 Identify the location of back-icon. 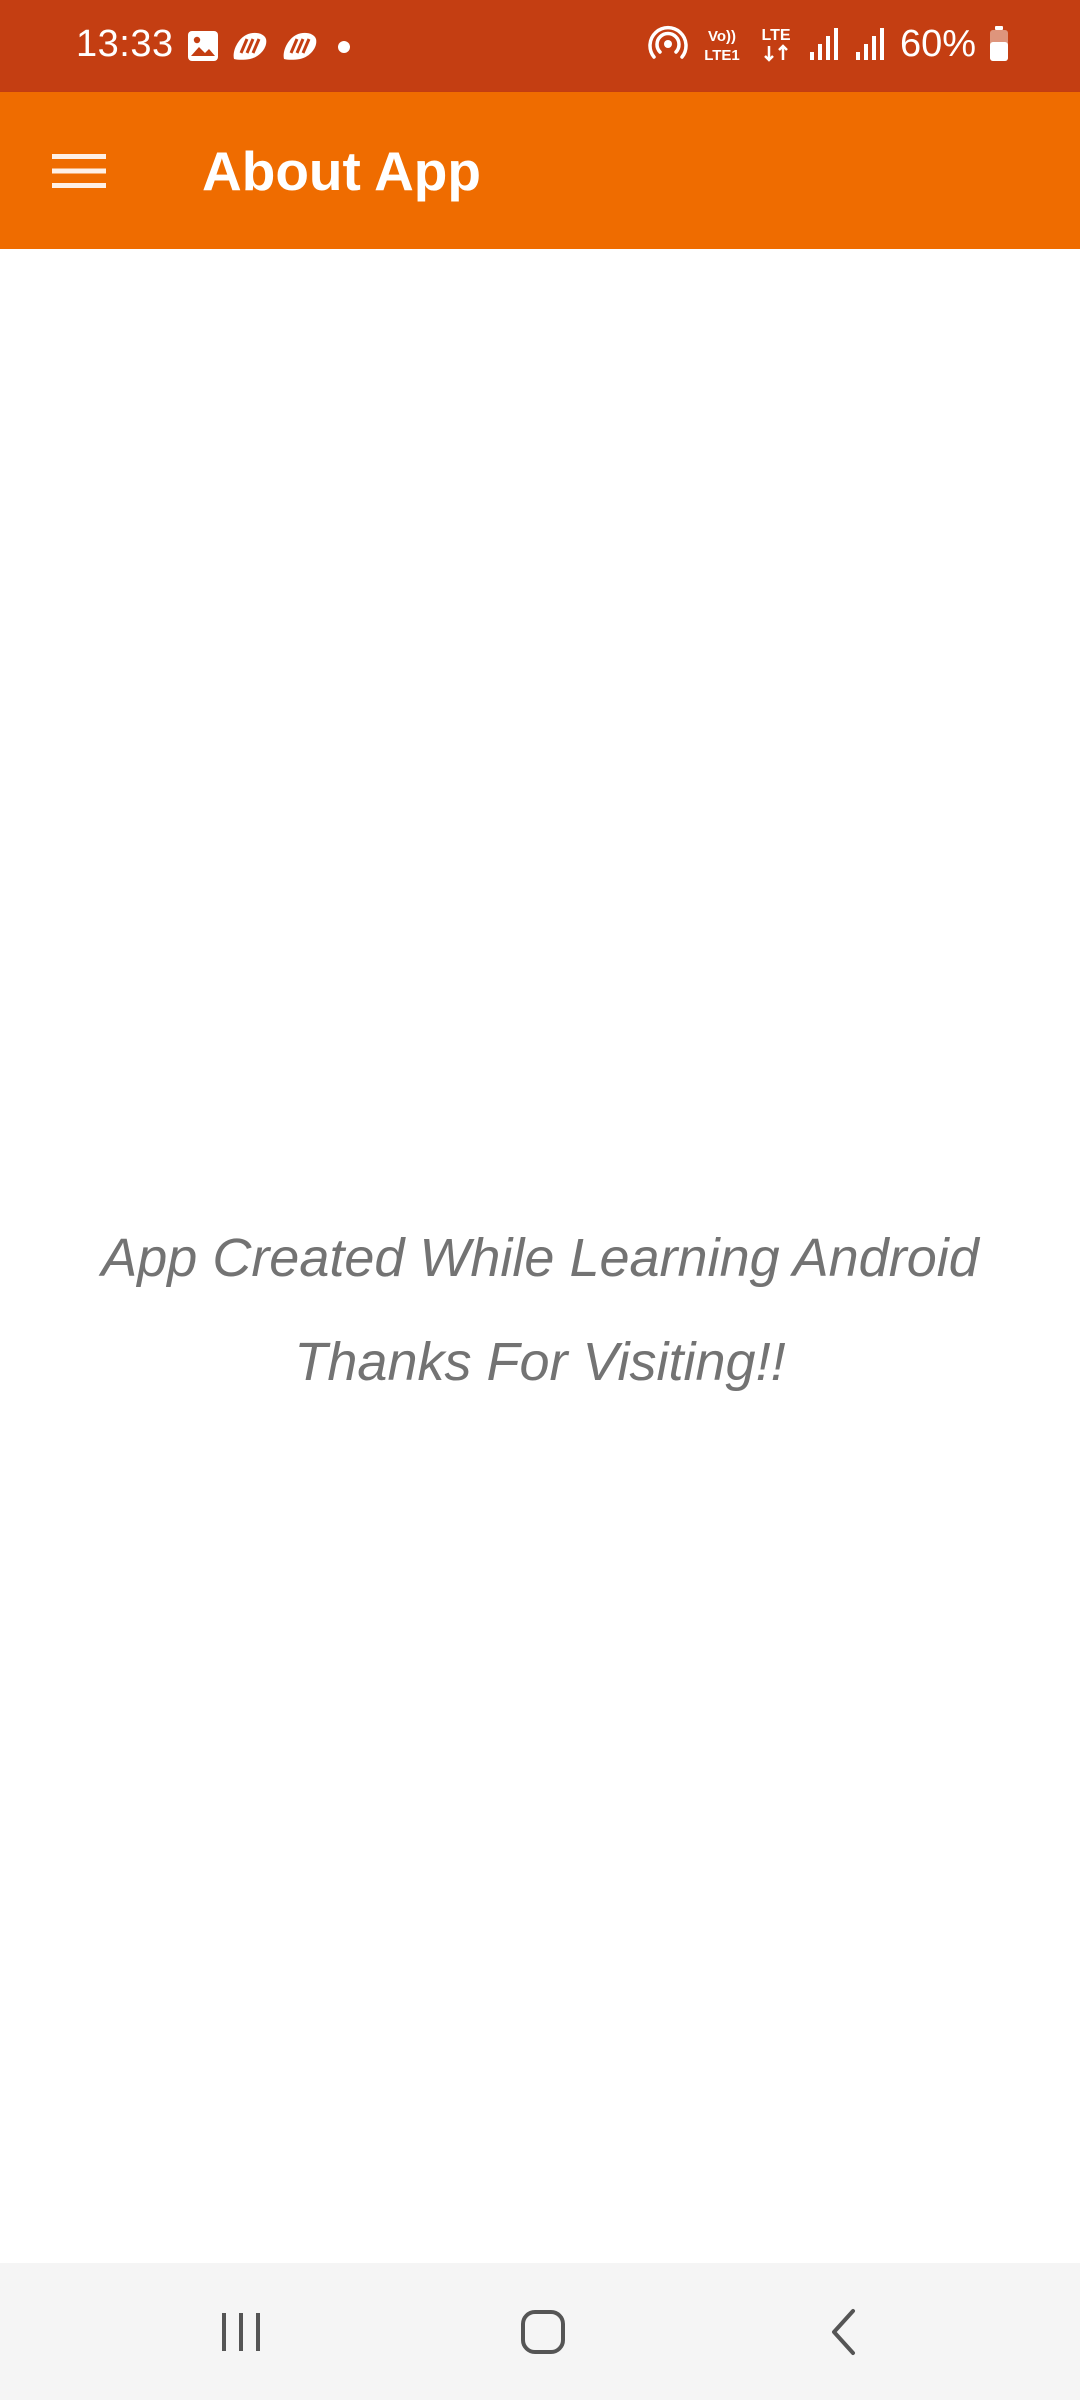
(843, 2332).